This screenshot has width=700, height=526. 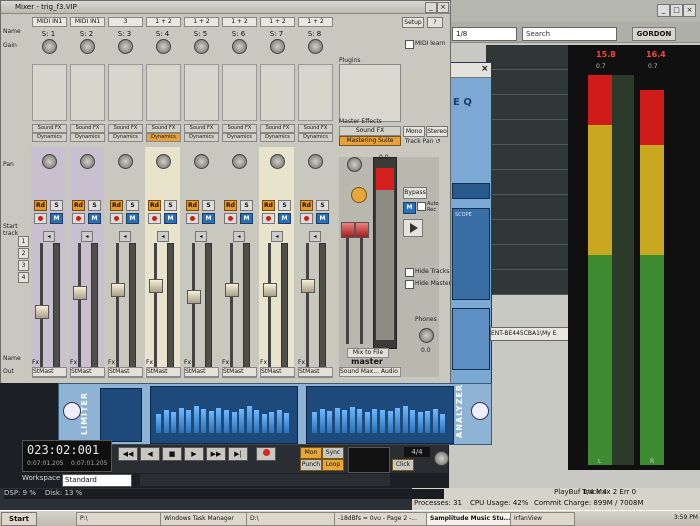 I want to click on setup-button: Setup, so click(x=413, y=22).